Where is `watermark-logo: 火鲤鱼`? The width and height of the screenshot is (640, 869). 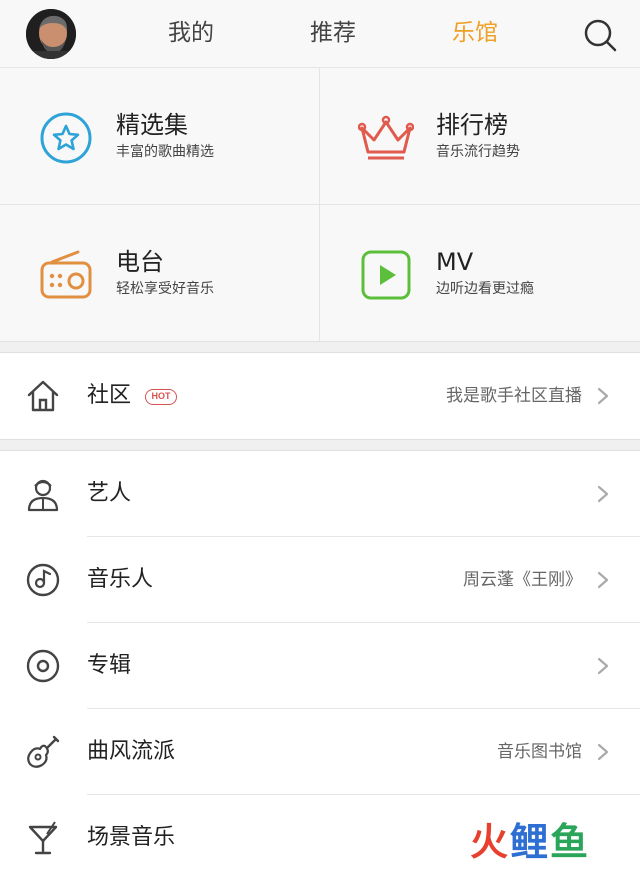 watermark-logo: 火鲤鱼 is located at coordinates (545, 842).